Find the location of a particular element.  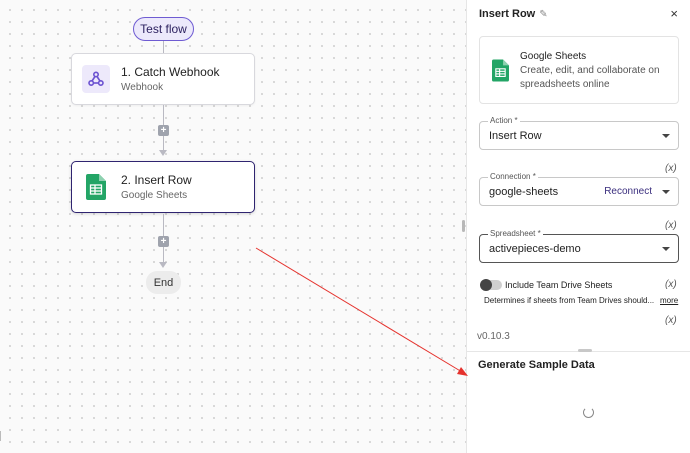

connection-select: Connection * google-sheets Reconnect is located at coordinates (579, 188).